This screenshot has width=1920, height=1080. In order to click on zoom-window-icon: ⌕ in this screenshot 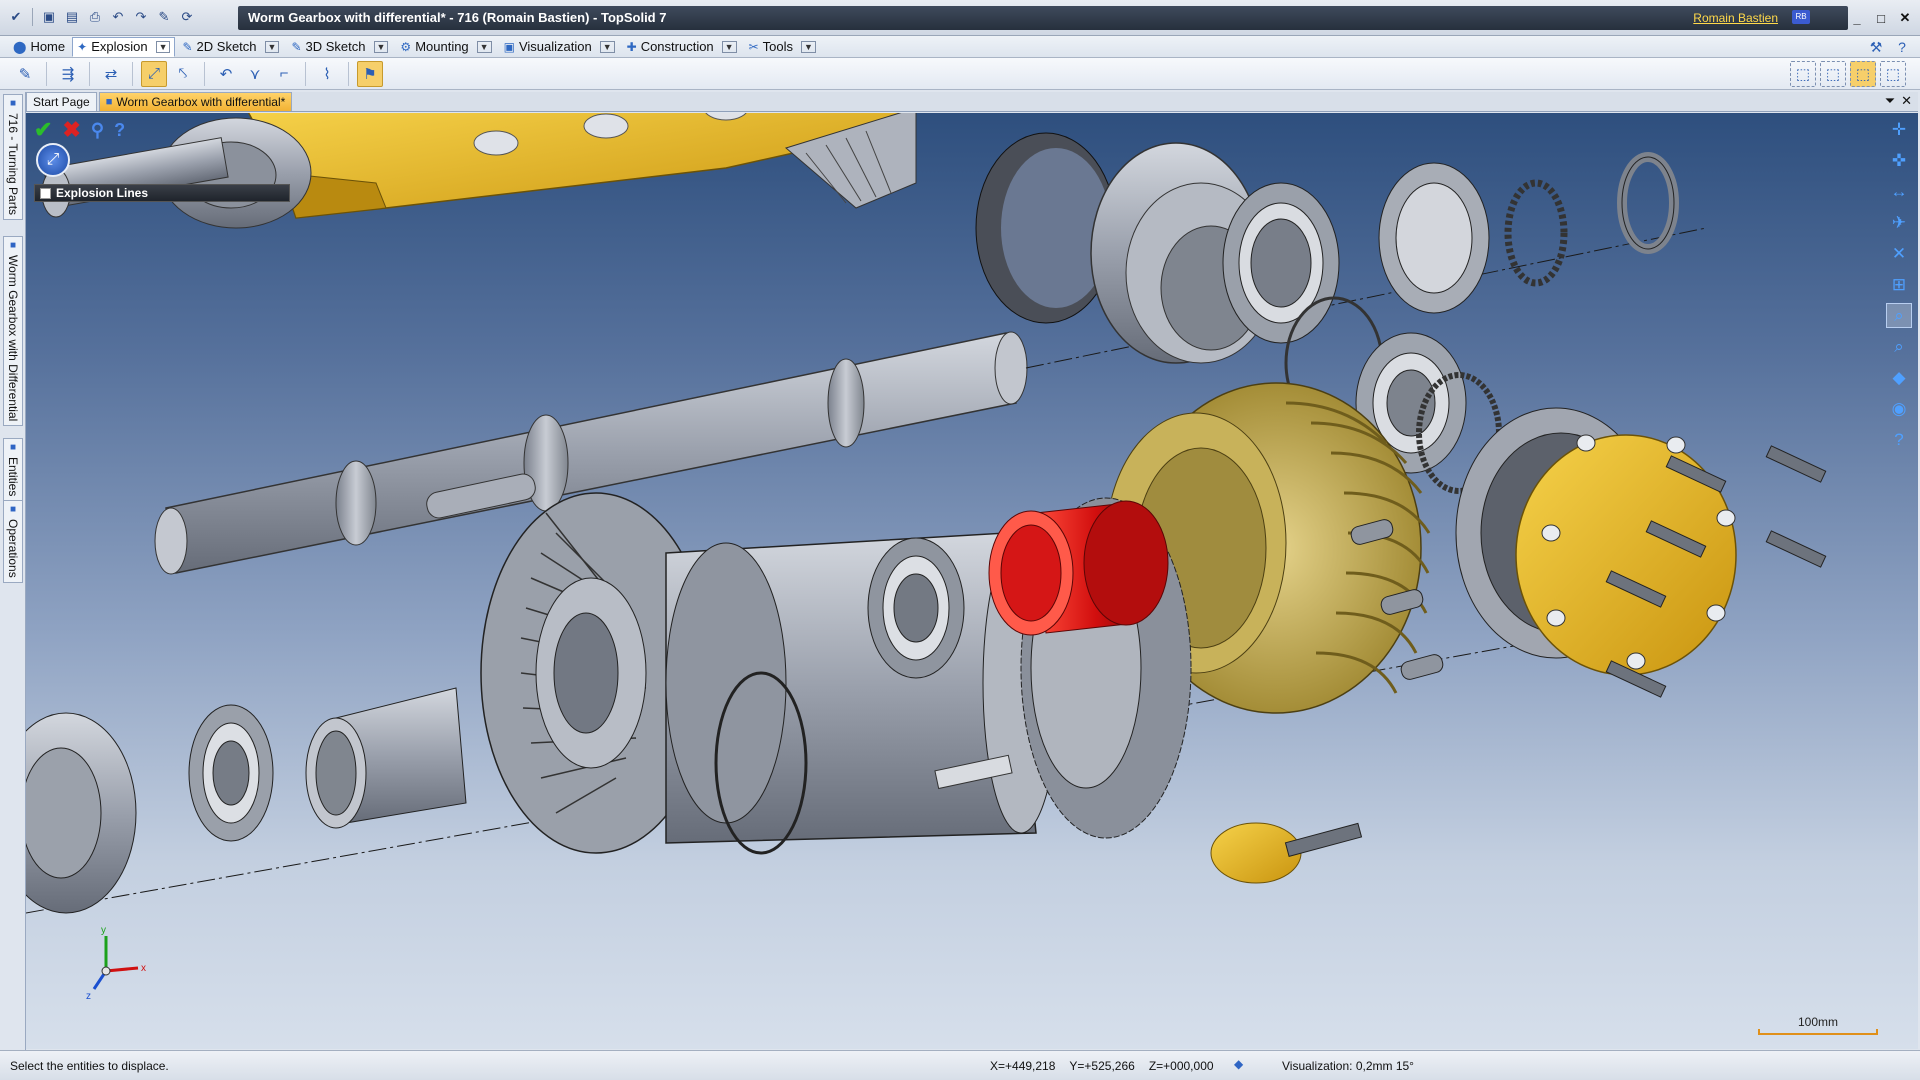, I will do `click(1899, 315)`.